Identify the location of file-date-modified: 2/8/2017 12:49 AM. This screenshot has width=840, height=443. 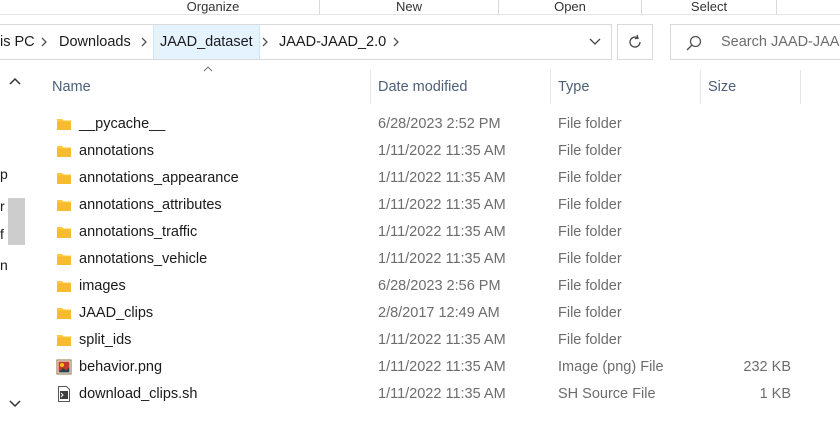
(439, 313).